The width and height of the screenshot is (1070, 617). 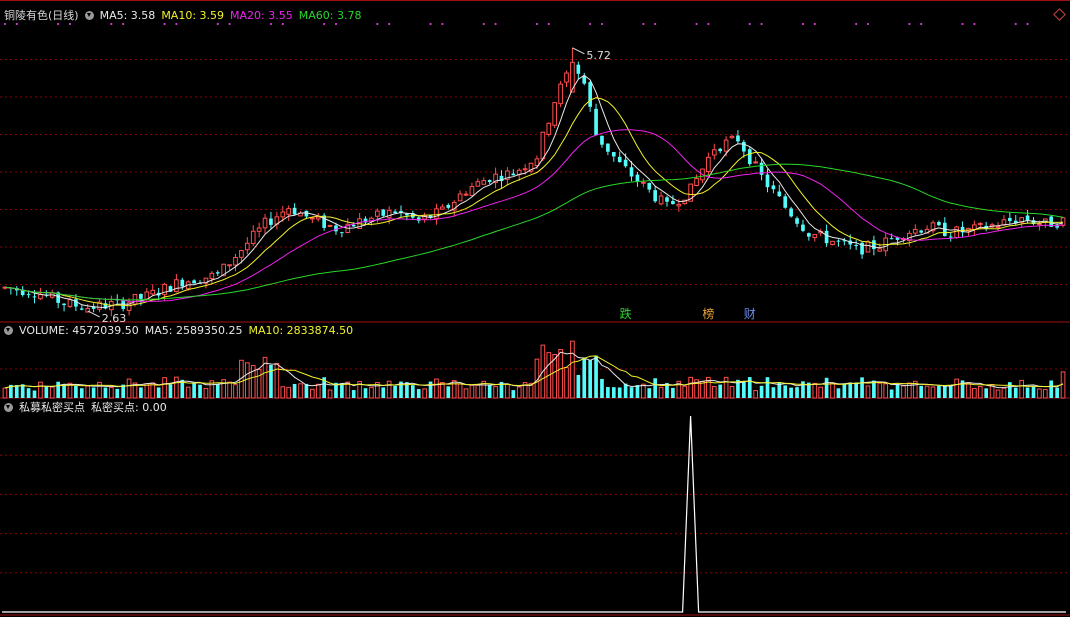 I want to click on high-pointer, so click(x=578, y=51).